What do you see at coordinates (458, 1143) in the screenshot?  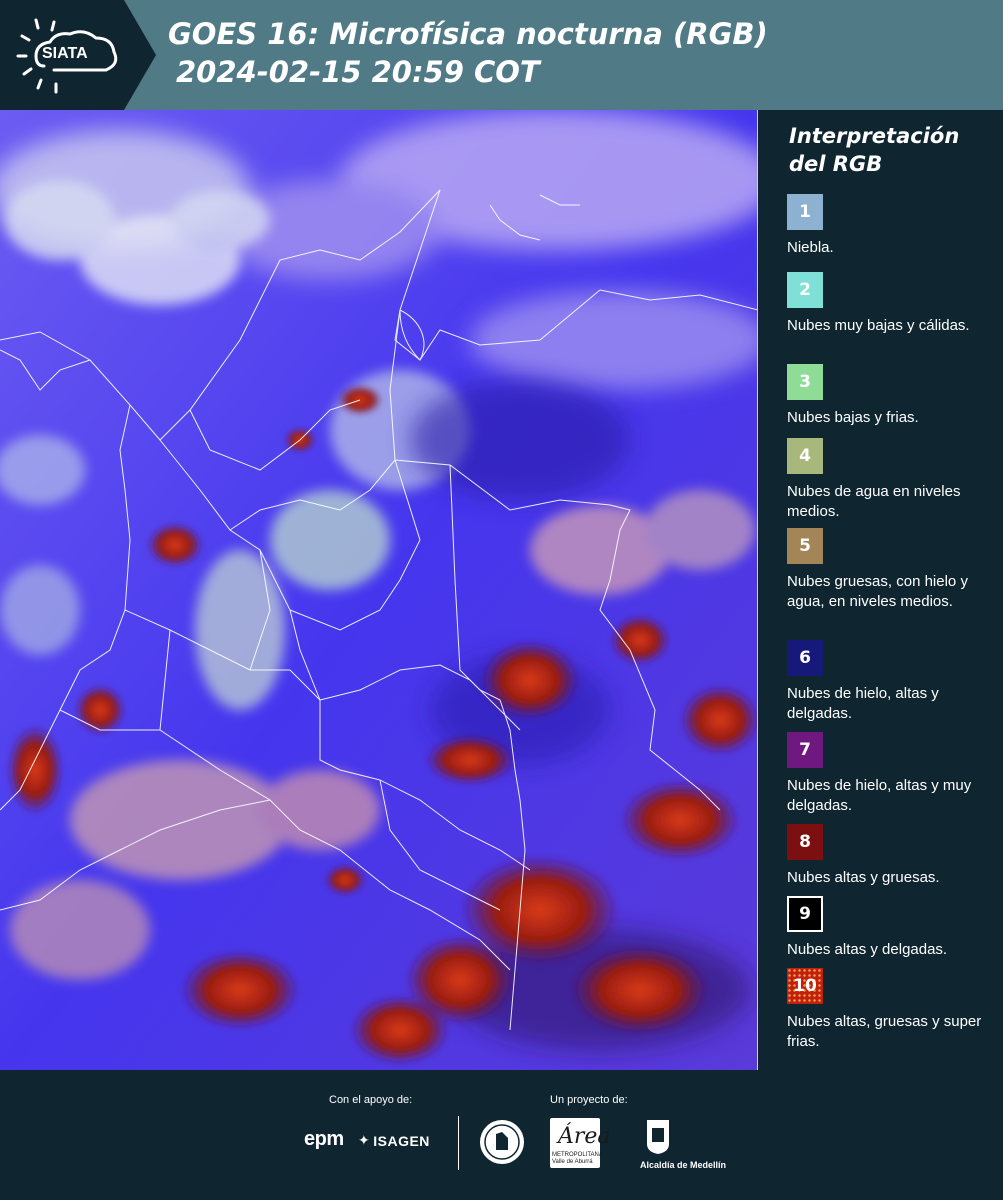 I see `footer-divider` at bounding box center [458, 1143].